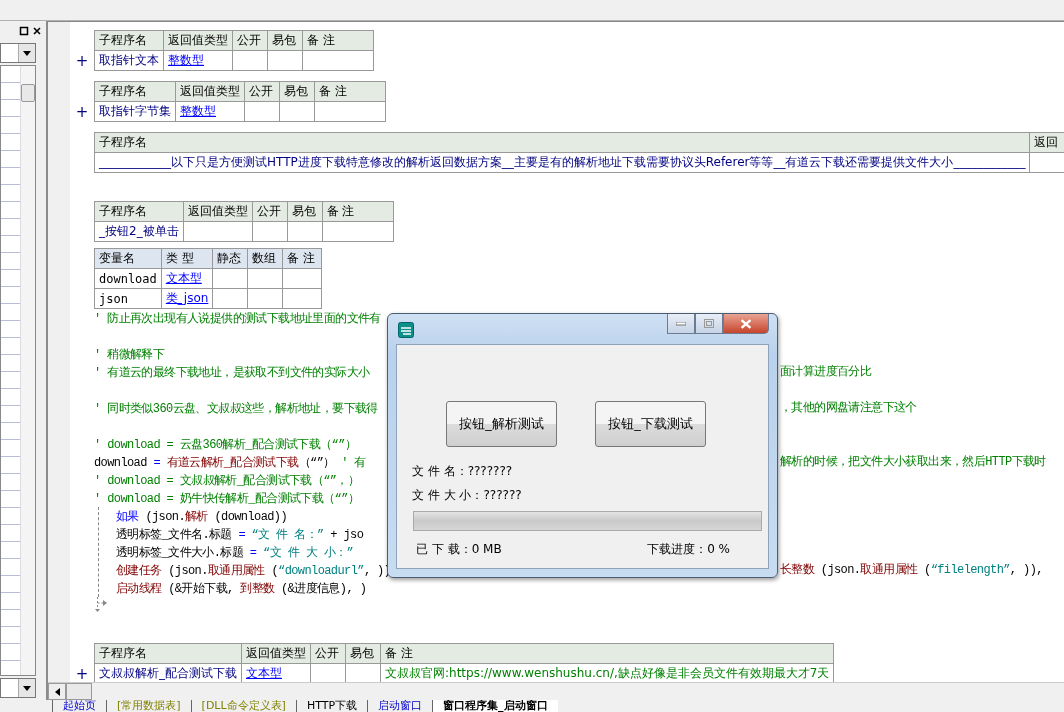  Describe the element at coordinates (79, 706) in the screenshot. I see `tab: 起始页` at that location.